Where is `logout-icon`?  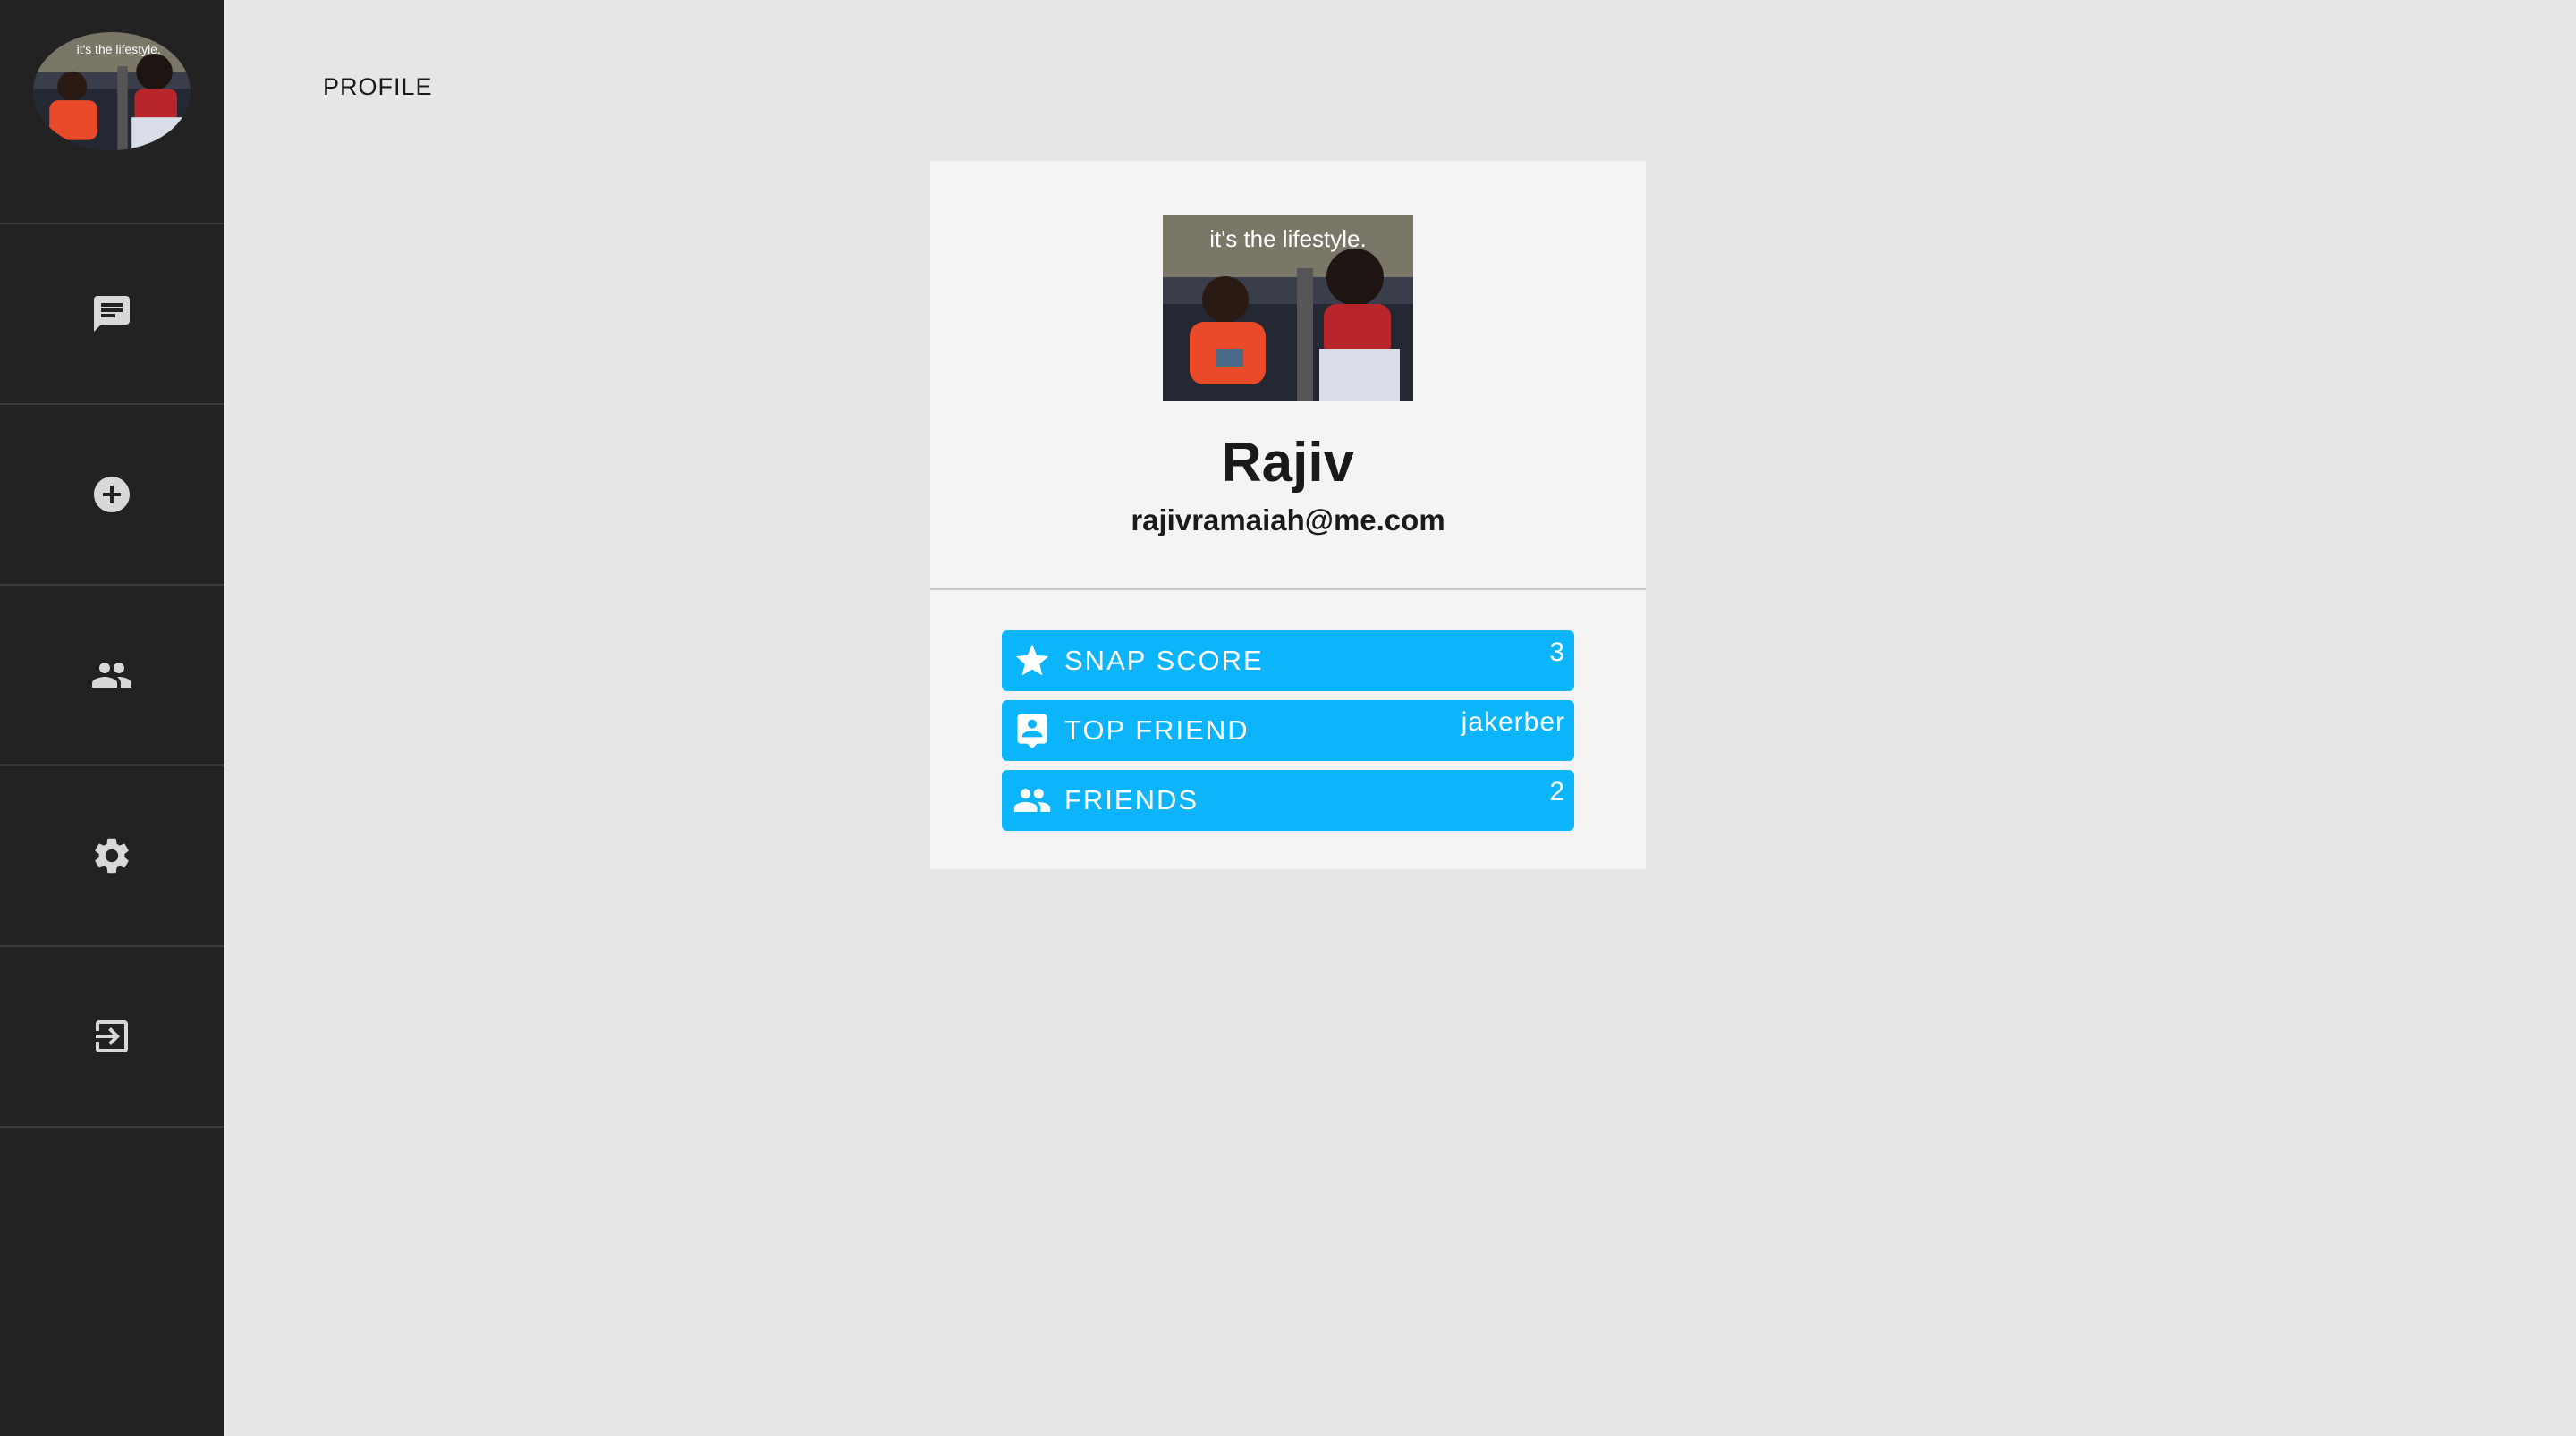
logout-icon is located at coordinates (112, 1036).